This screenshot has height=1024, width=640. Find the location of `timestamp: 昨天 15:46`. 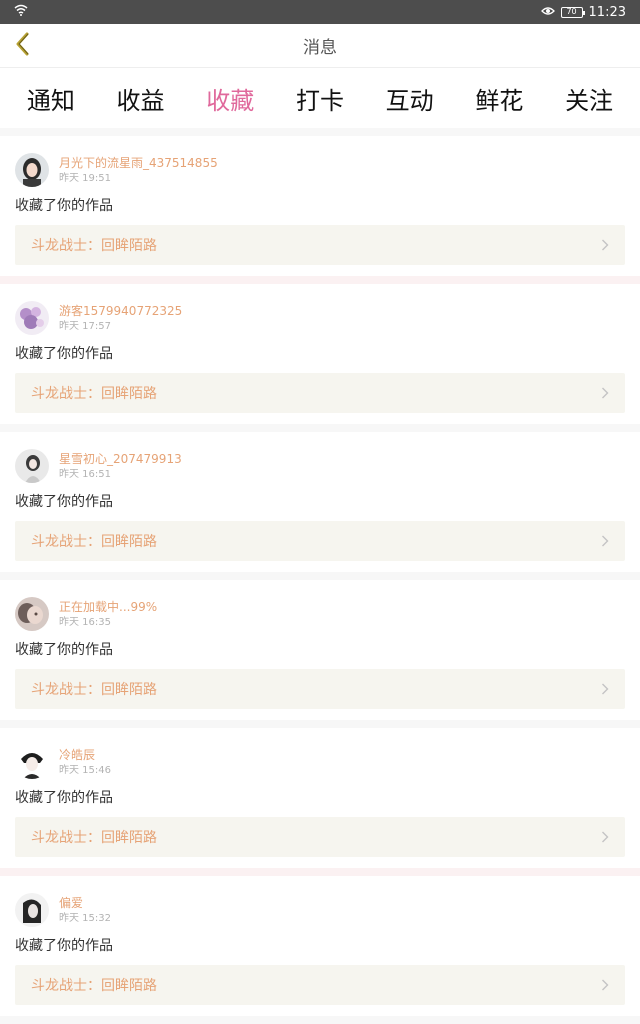

timestamp: 昨天 15:46 is located at coordinates (85, 770).